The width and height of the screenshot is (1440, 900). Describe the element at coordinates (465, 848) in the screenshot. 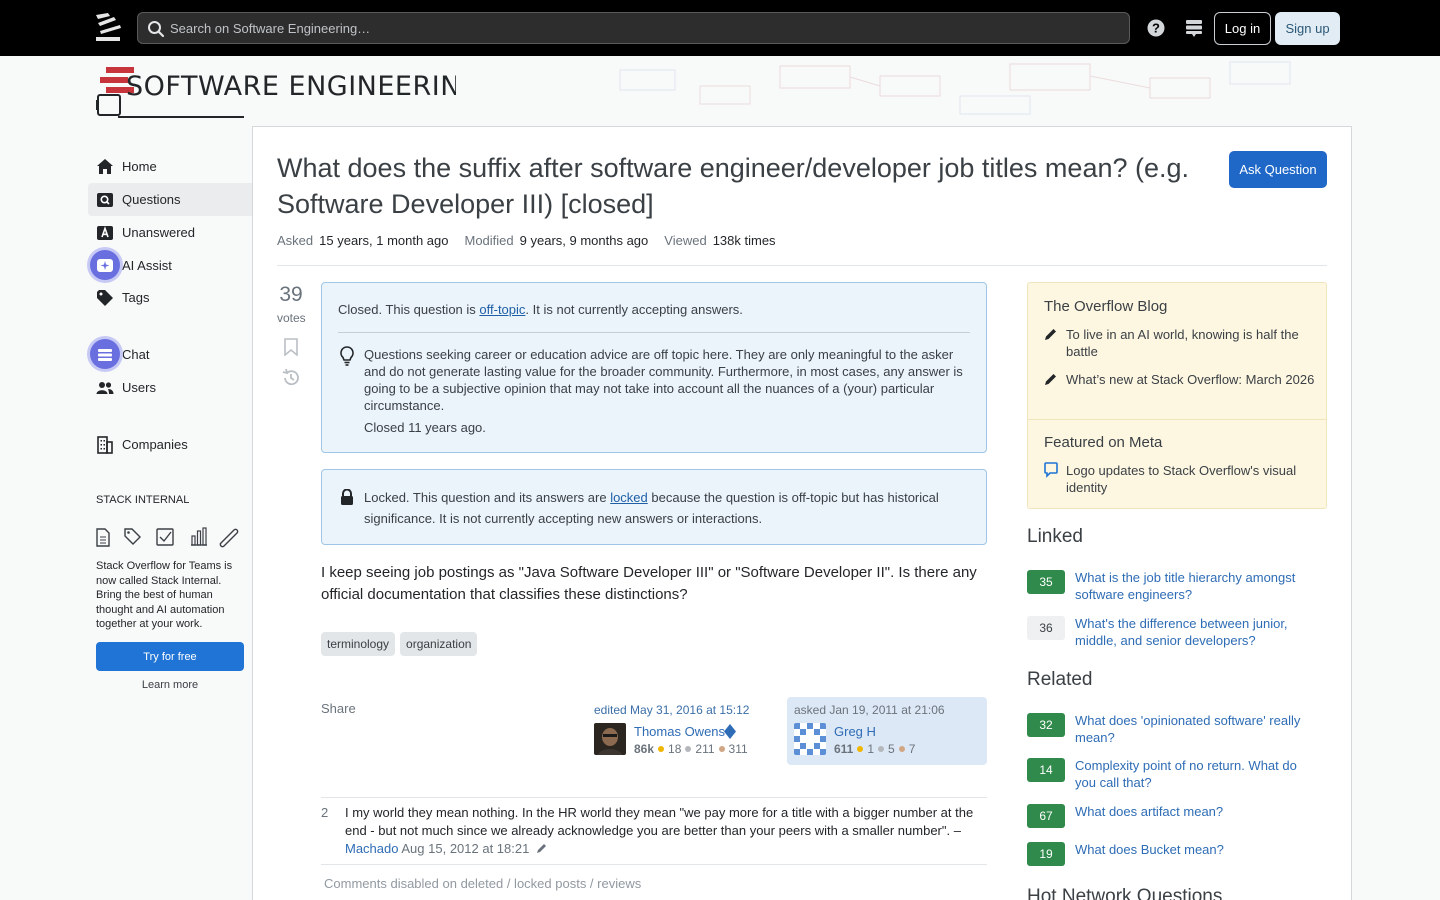

I see `comment-time: Aug 15, 2012 at 18:21` at that location.